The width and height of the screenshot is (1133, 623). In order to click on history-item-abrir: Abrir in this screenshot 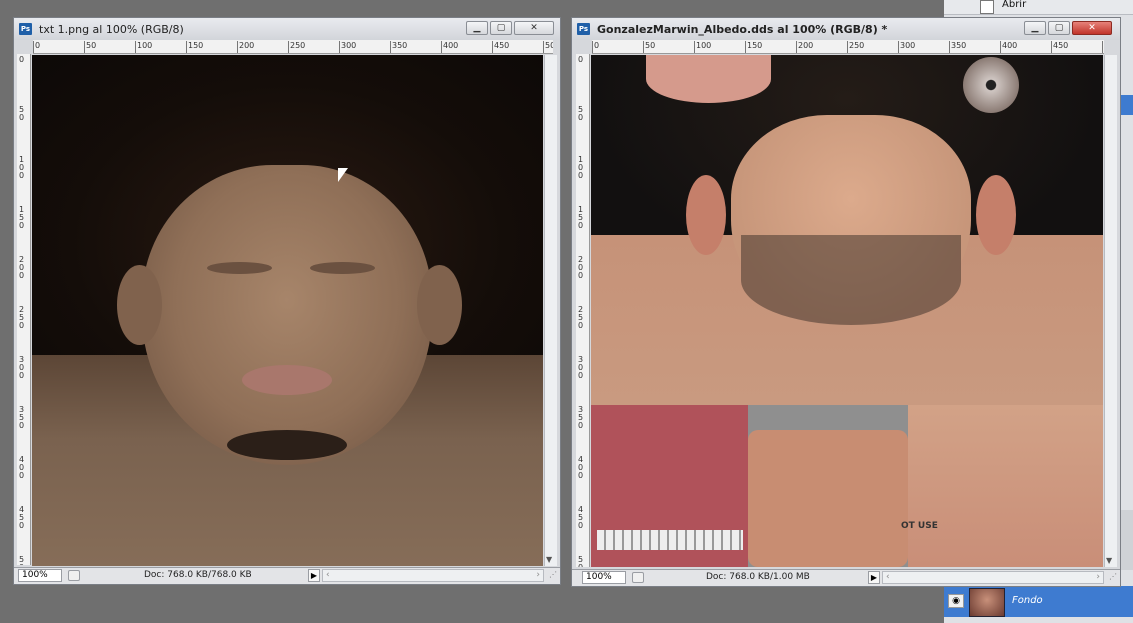, I will do `click(1014, 5)`.